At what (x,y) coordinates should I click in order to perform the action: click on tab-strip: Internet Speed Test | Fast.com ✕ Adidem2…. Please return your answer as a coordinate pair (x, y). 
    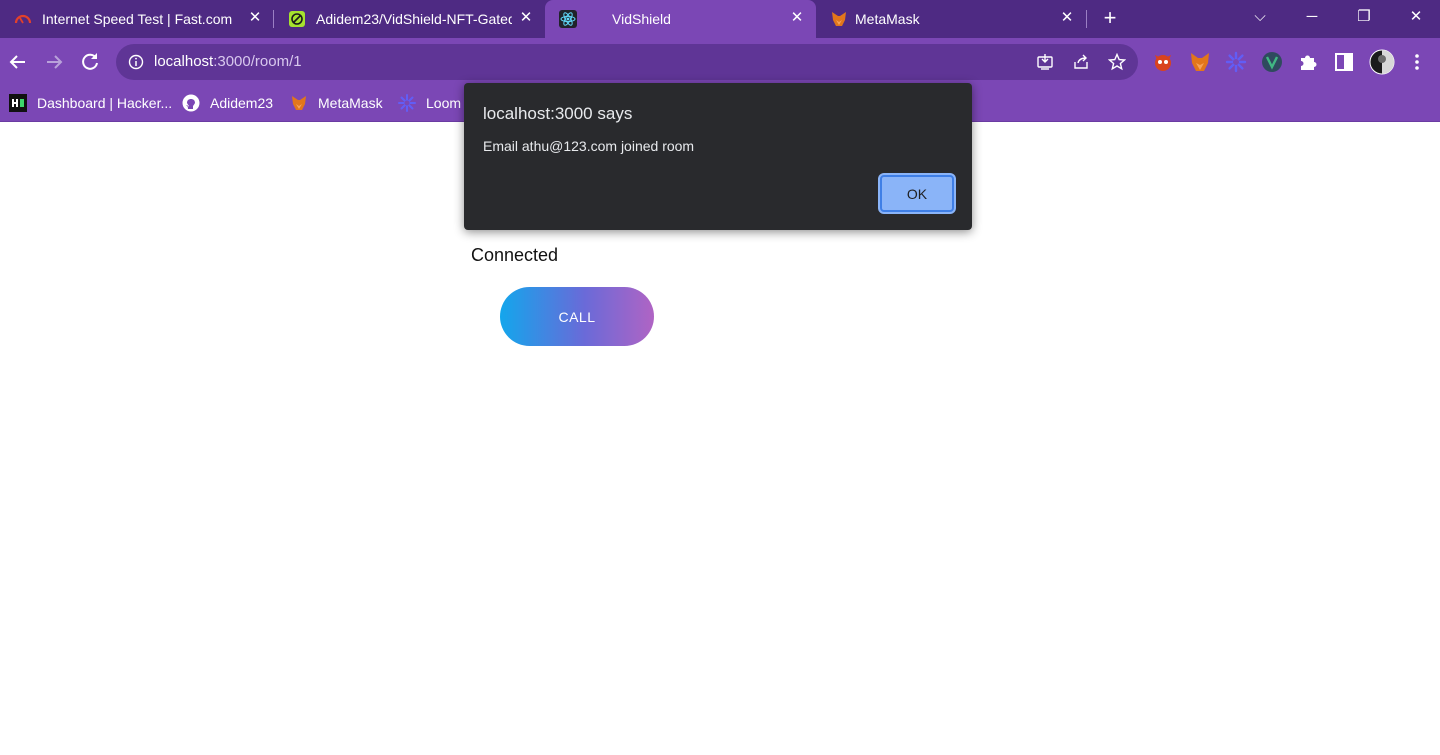
    Looking at the image, I should click on (720, 19).